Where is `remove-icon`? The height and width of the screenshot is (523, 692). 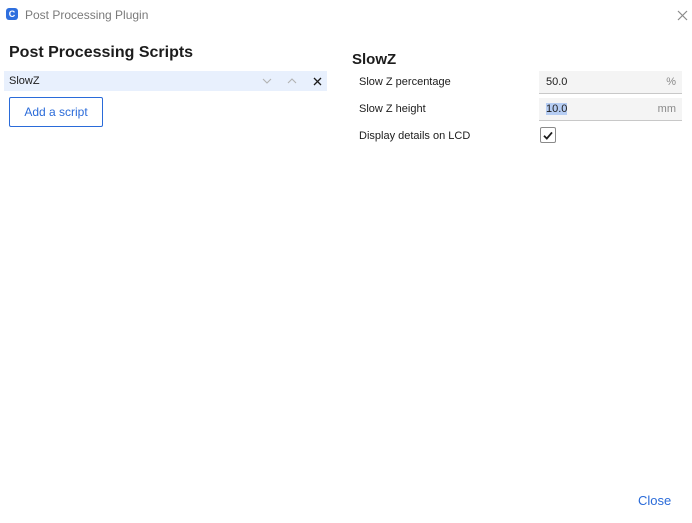
remove-icon is located at coordinates (317, 81).